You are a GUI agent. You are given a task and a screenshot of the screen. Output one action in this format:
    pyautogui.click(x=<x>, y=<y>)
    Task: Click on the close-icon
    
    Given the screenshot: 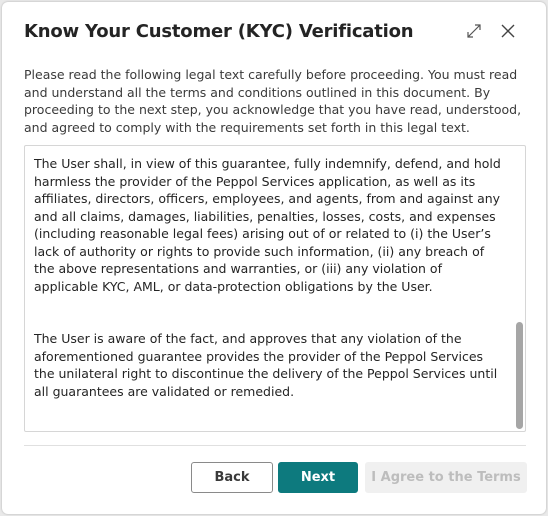 What is the action you would take?
    pyautogui.click(x=508, y=31)
    